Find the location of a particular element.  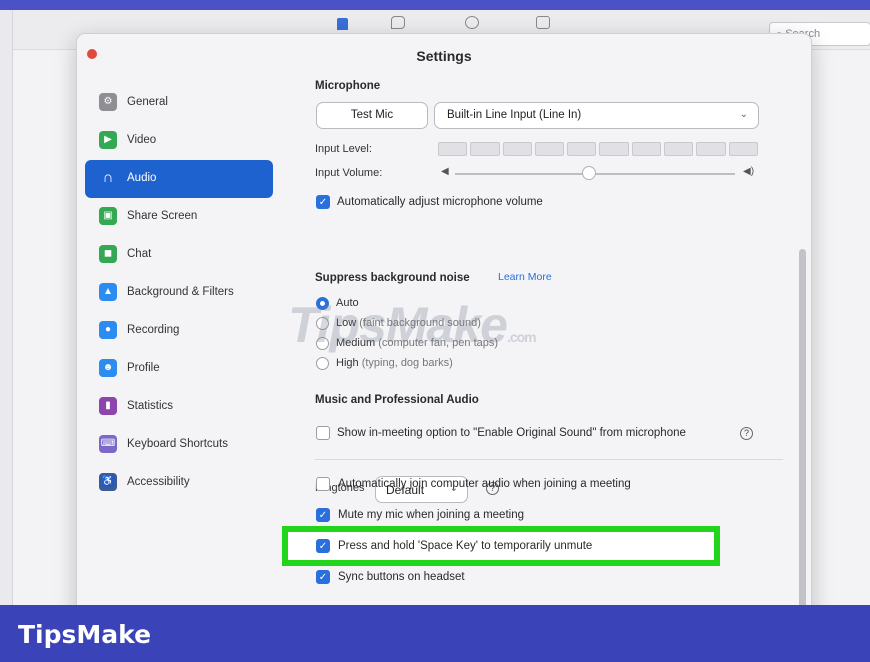

divider is located at coordinates (549, 459).